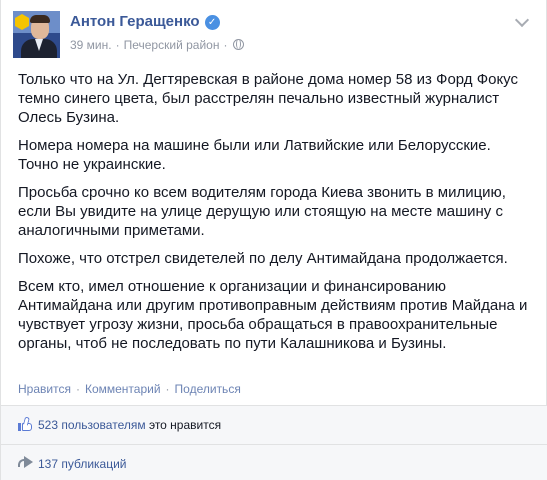  I want to click on post-actions: Нравится · Комментарий · Поделиться, so click(129, 389).